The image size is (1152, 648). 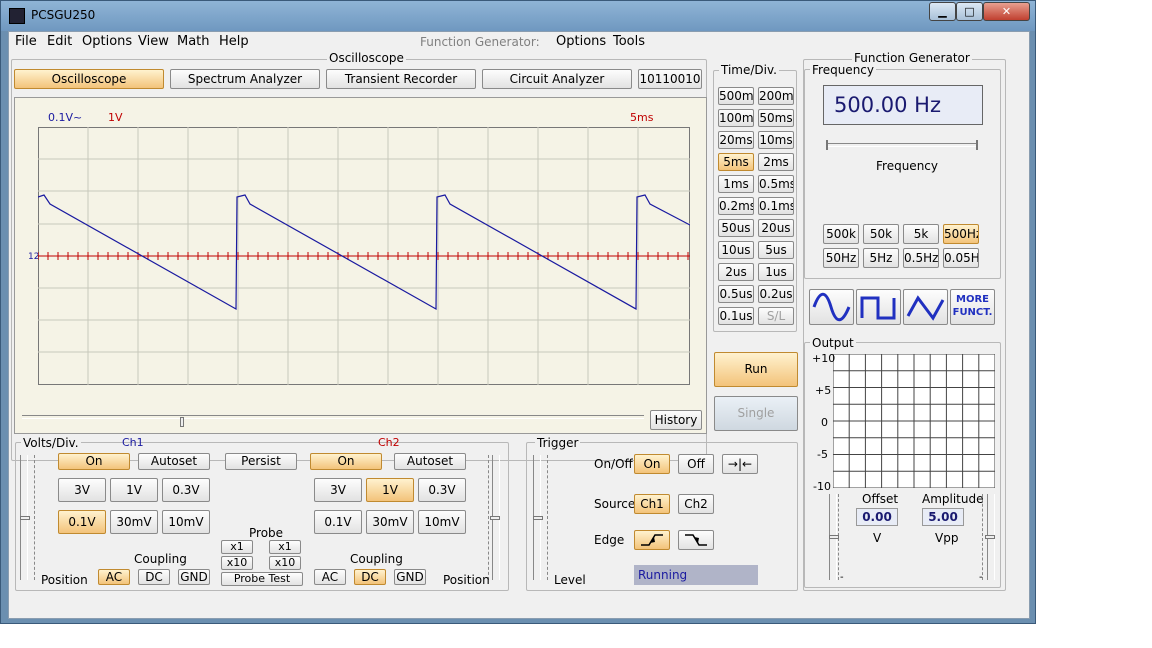 What do you see at coordinates (652, 464) in the screenshot?
I see `trigger-on-button: On` at bounding box center [652, 464].